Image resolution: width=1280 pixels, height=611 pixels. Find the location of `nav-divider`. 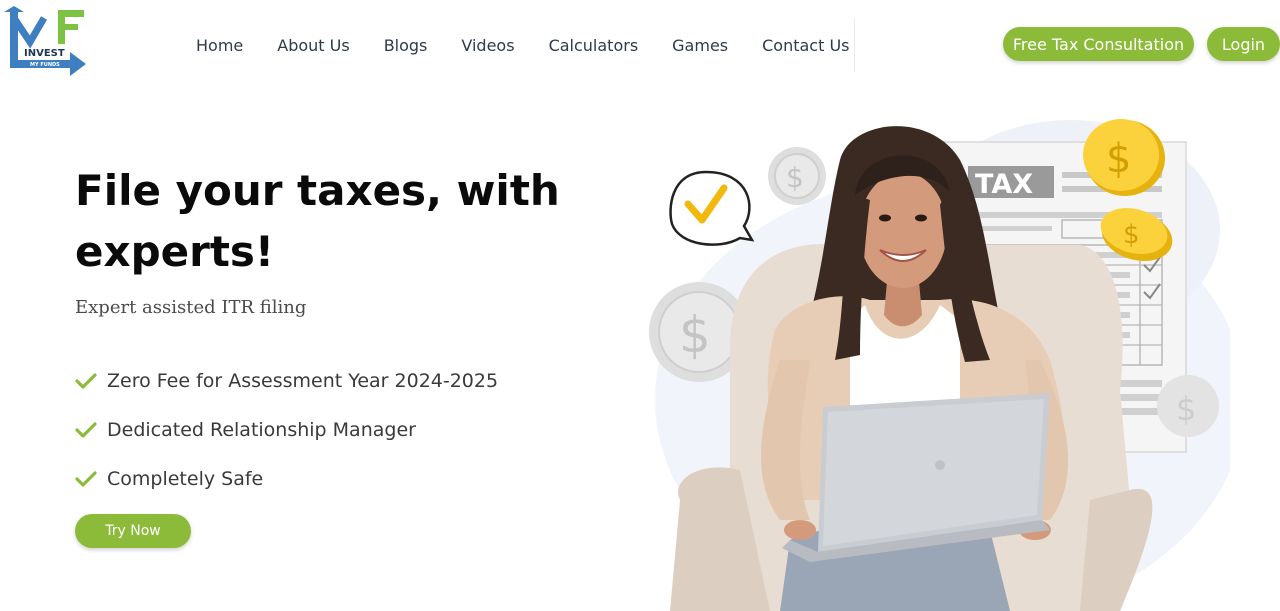

nav-divider is located at coordinates (854, 45).